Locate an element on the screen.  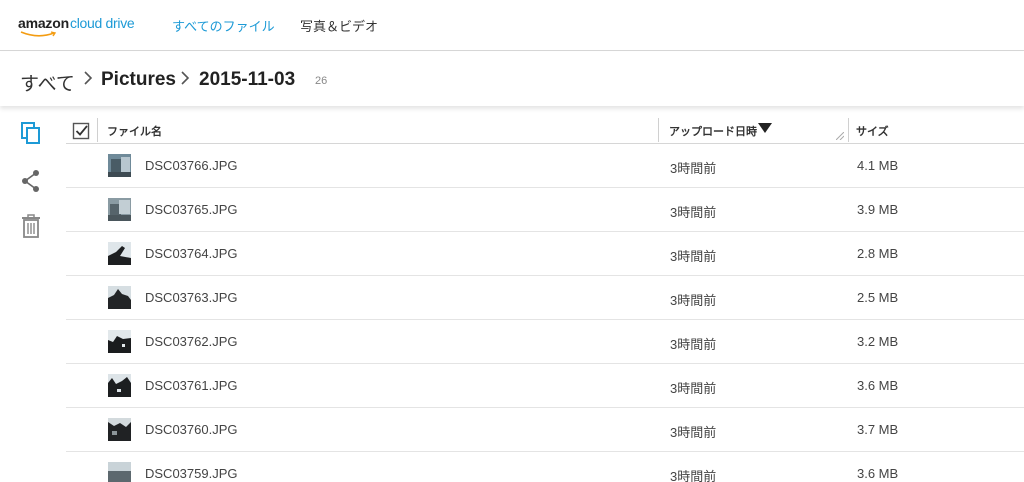
column-header-uploaded: アップロード日時 is located at coordinates (713, 131).